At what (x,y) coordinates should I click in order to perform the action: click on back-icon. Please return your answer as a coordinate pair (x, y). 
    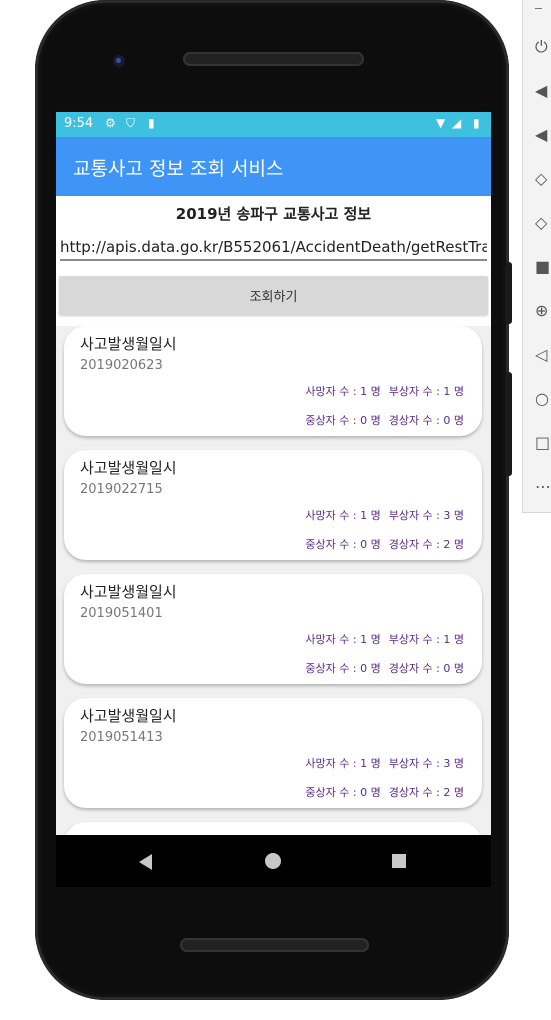
    Looking at the image, I should click on (145, 862).